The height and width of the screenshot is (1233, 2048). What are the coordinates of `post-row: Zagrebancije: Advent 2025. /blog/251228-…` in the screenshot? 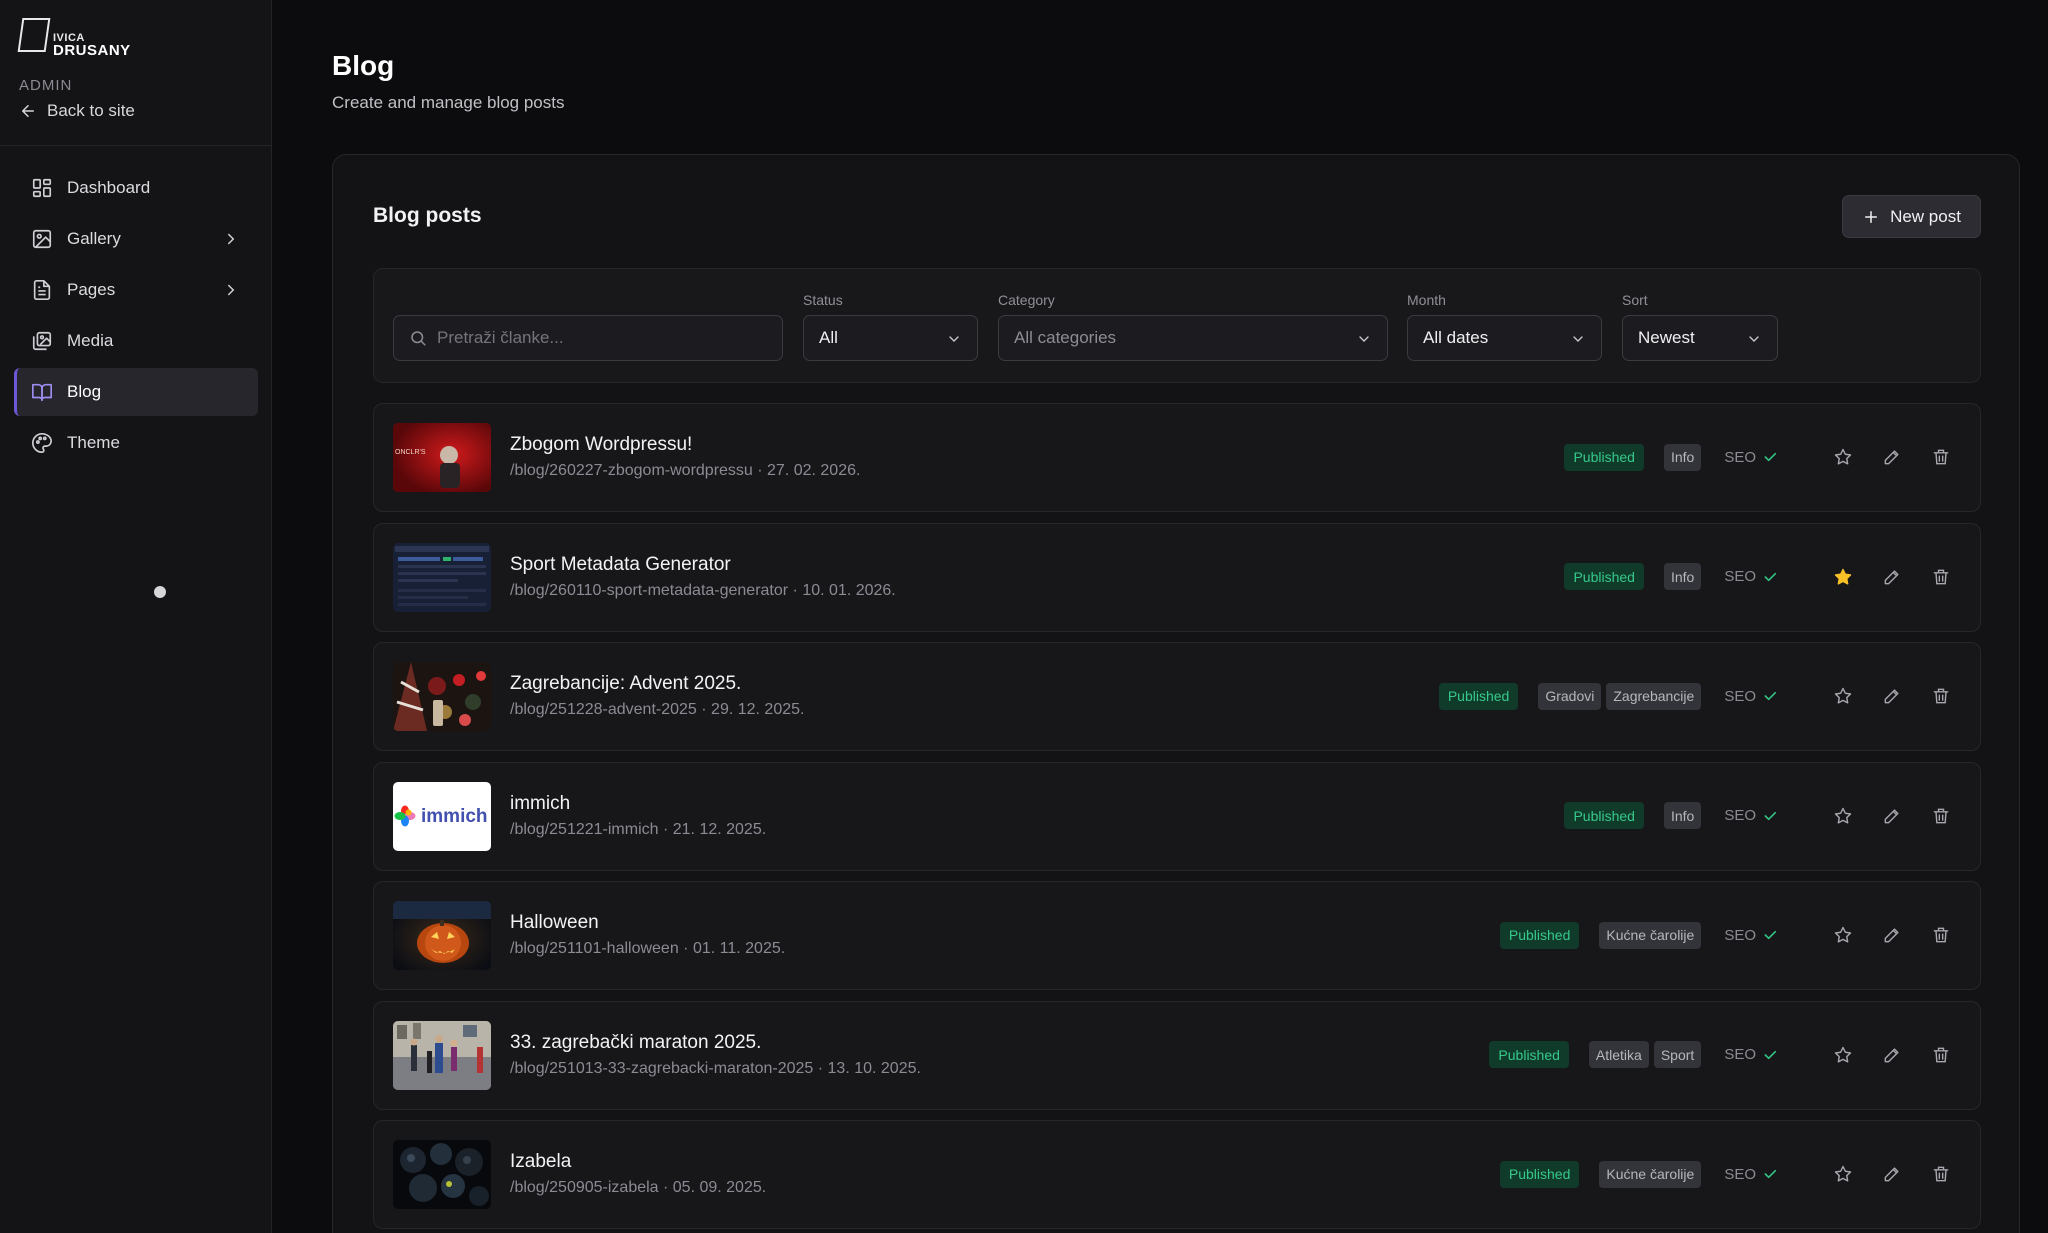 It's located at (1177, 696).